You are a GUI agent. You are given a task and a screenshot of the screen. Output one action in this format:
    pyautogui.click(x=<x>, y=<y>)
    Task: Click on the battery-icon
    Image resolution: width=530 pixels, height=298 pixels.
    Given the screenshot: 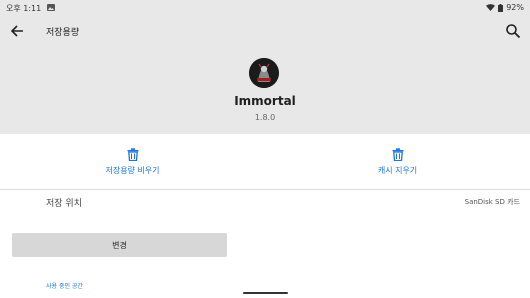 What is the action you would take?
    pyautogui.click(x=501, y=7)
    